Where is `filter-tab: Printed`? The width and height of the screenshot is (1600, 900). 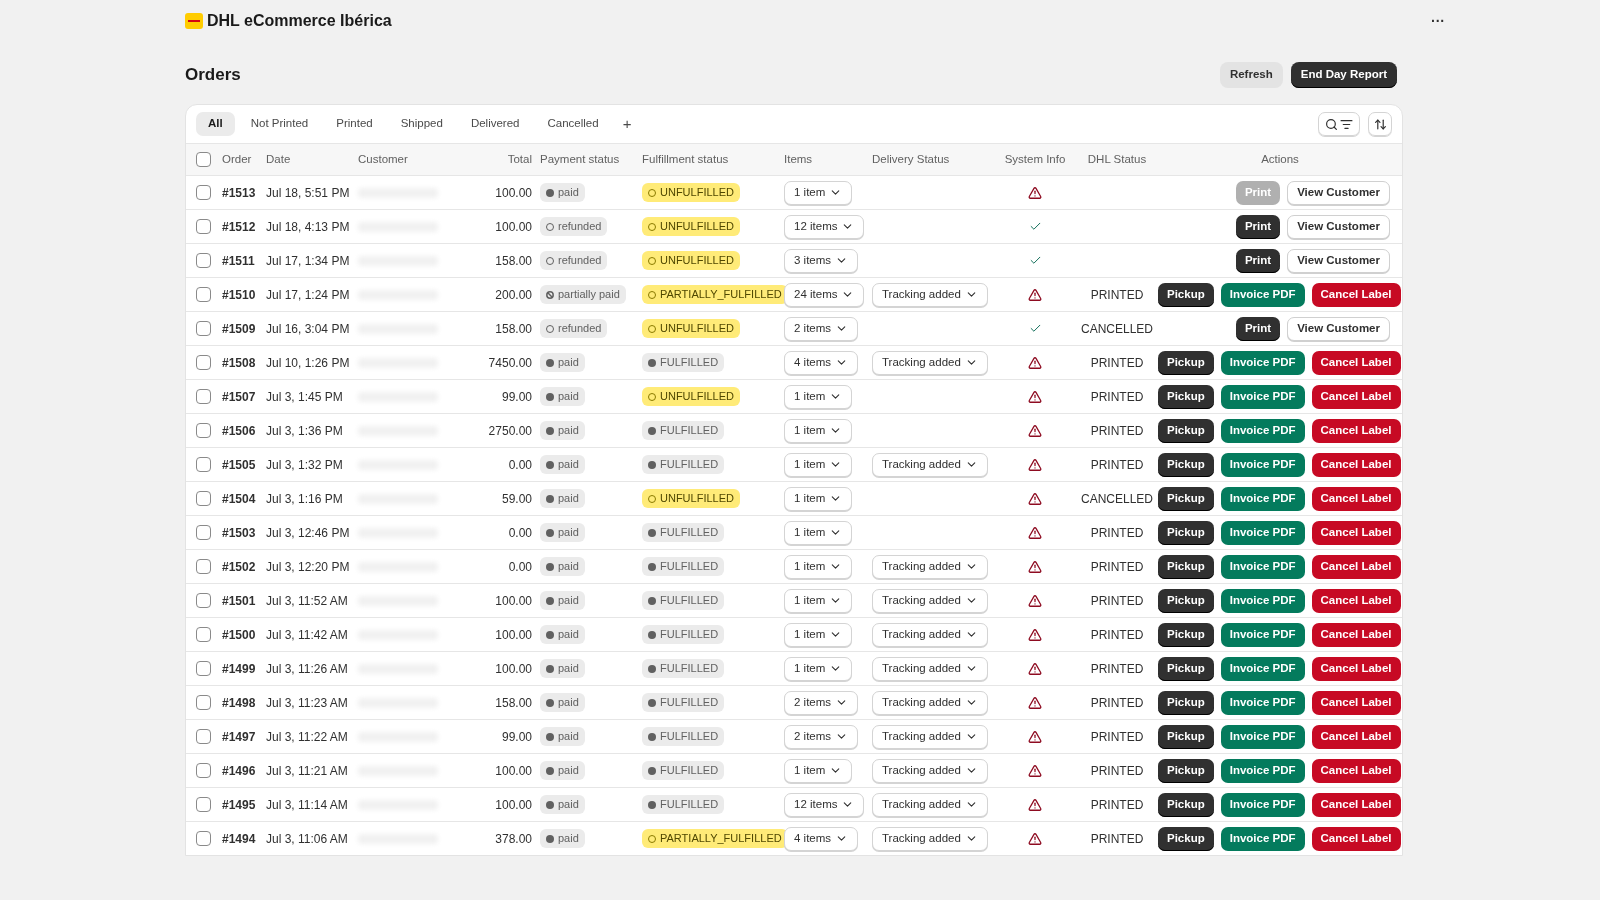 filter-tab: Printed is located at coordinates (354, 124).